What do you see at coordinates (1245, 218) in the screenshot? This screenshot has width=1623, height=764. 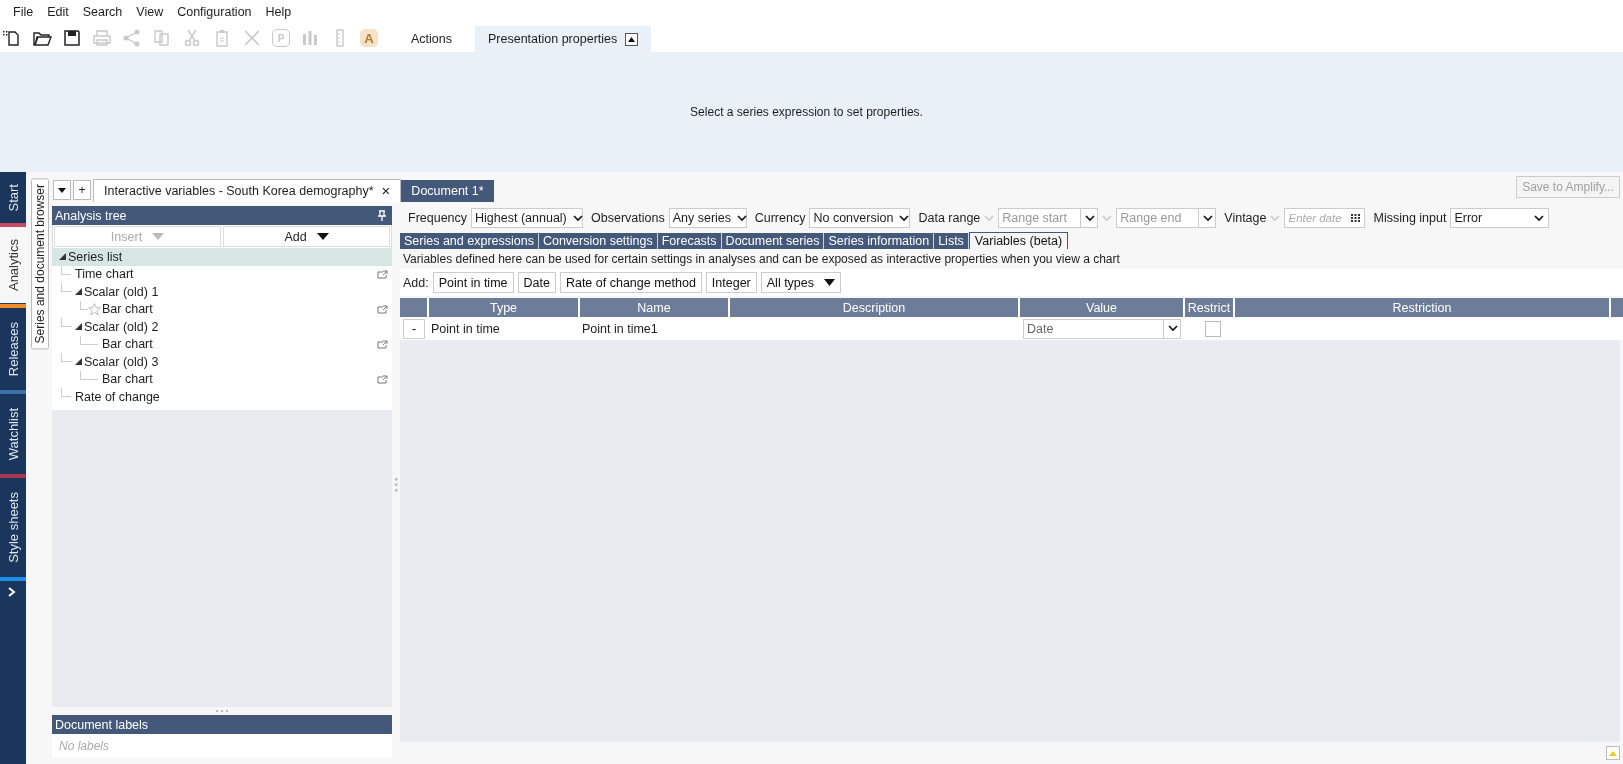 I see `field-label: Vintage` at bounding box center [1245, 218].